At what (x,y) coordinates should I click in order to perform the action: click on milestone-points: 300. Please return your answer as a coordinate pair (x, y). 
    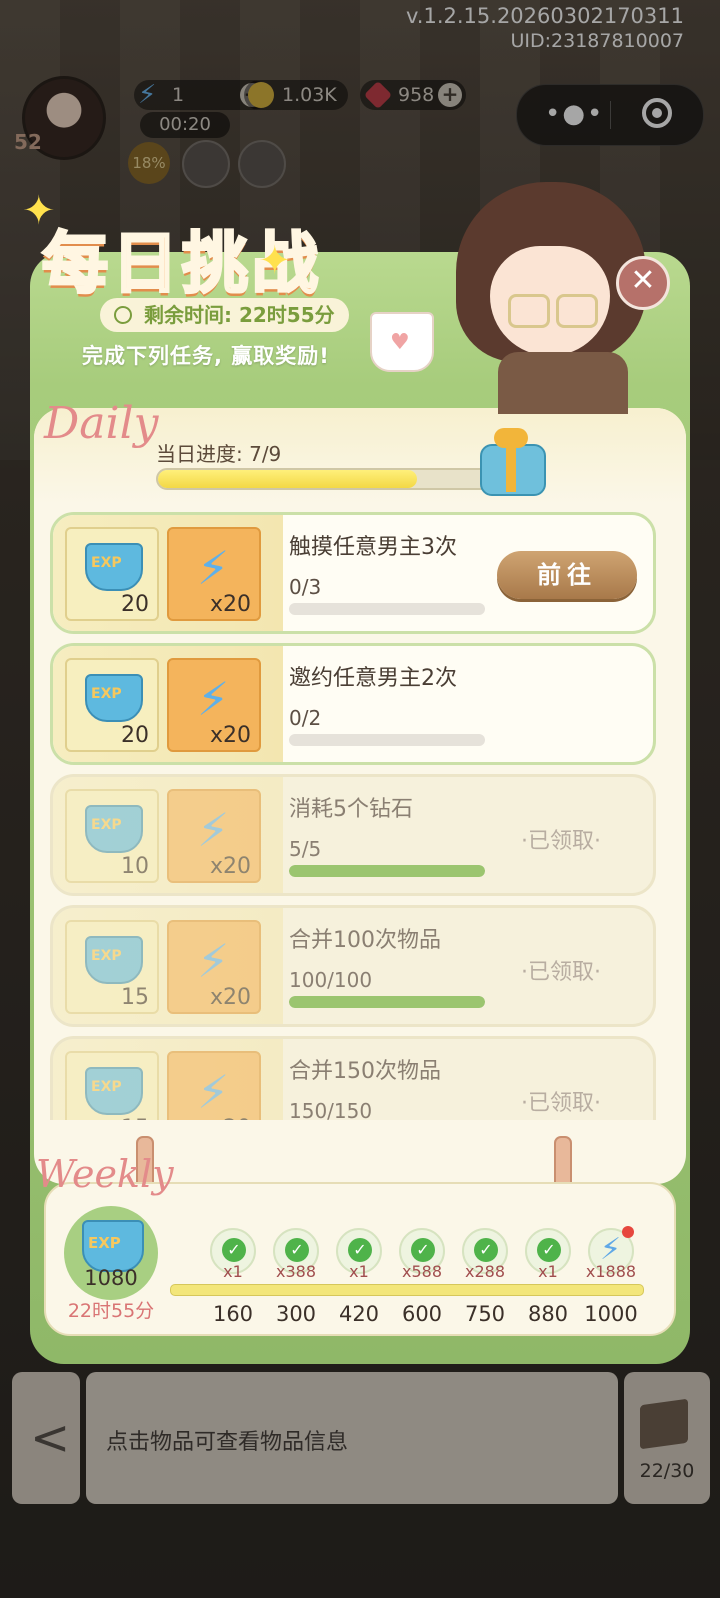
    Looking at the image, I should click on (296, 1314).